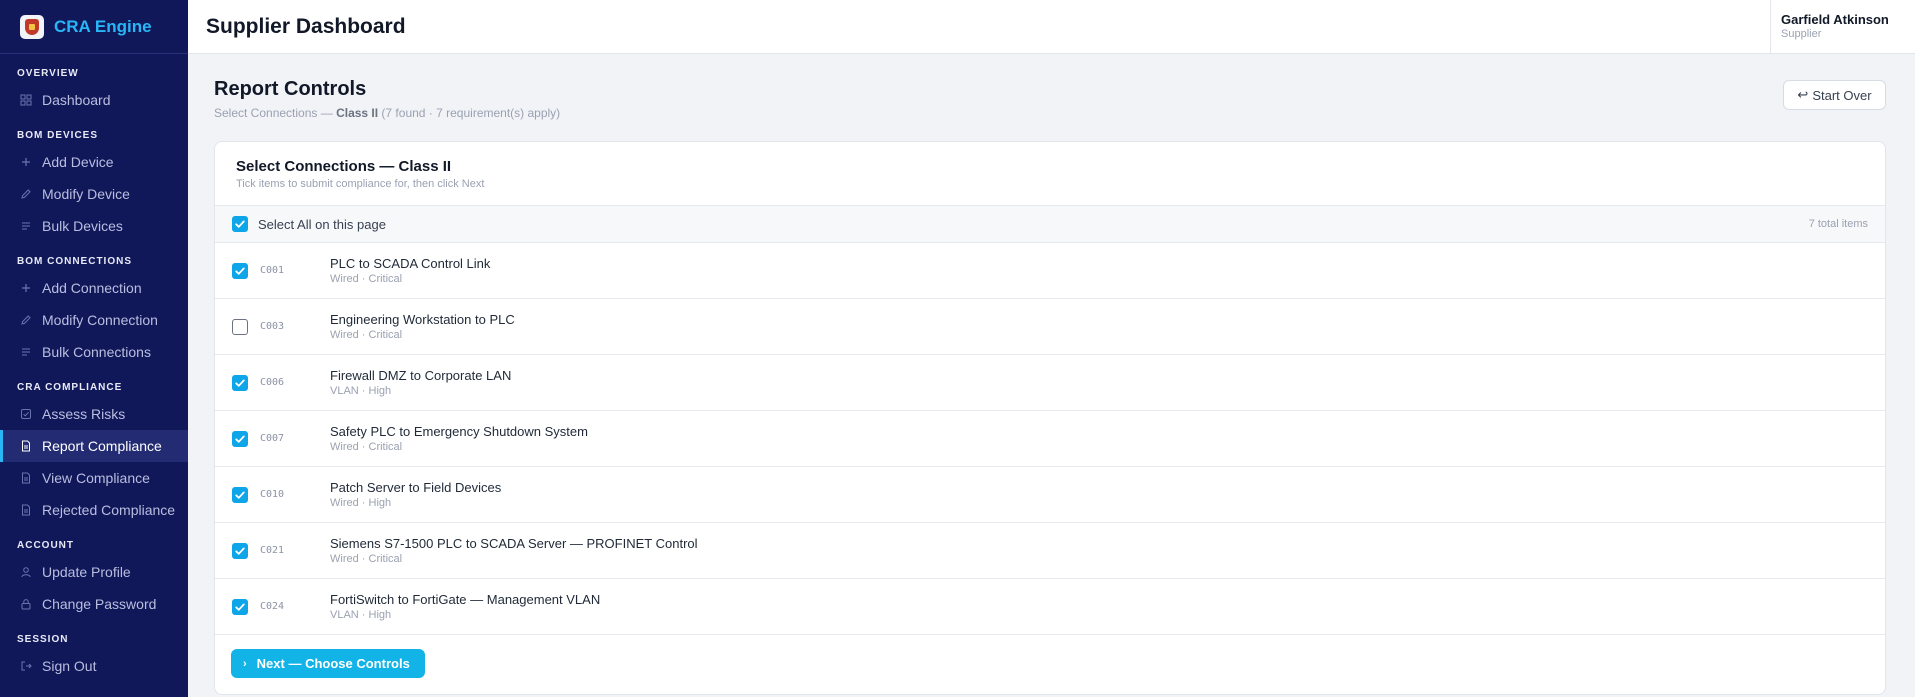 Image resolution: width=1915 pixels, height=697 pixels. What do you see at coordinates (43, 639) in the screenshot?
I see `nav-section-title: SESSION` at bounding box center [43, 639].